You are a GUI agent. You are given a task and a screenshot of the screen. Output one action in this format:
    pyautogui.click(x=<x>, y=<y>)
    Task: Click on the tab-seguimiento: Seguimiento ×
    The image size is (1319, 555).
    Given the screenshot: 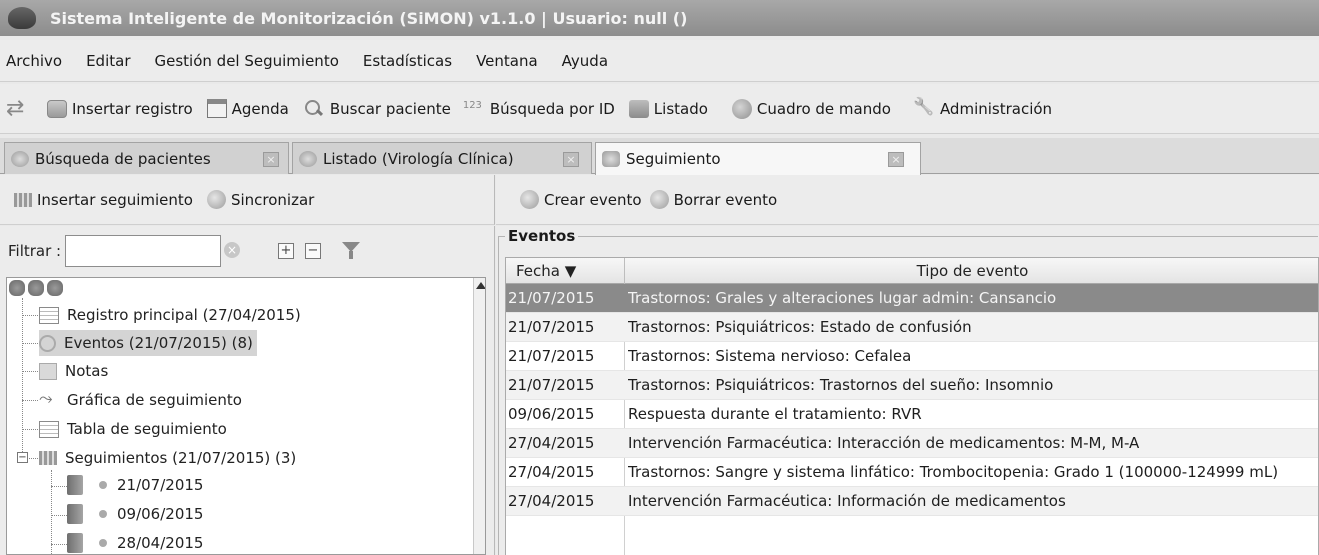 What is the action you would take?
    pyautogui.click(x=758, y=158)
    